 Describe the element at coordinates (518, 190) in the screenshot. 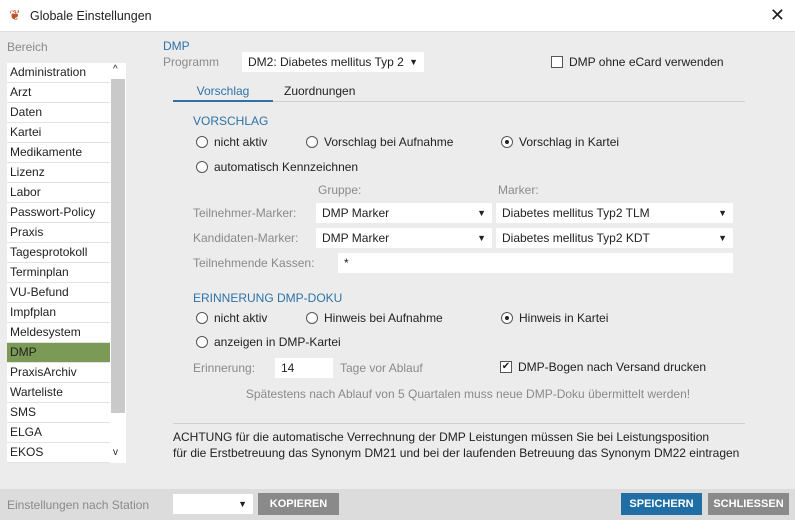

I see `marker-label: Marker:` at that location.